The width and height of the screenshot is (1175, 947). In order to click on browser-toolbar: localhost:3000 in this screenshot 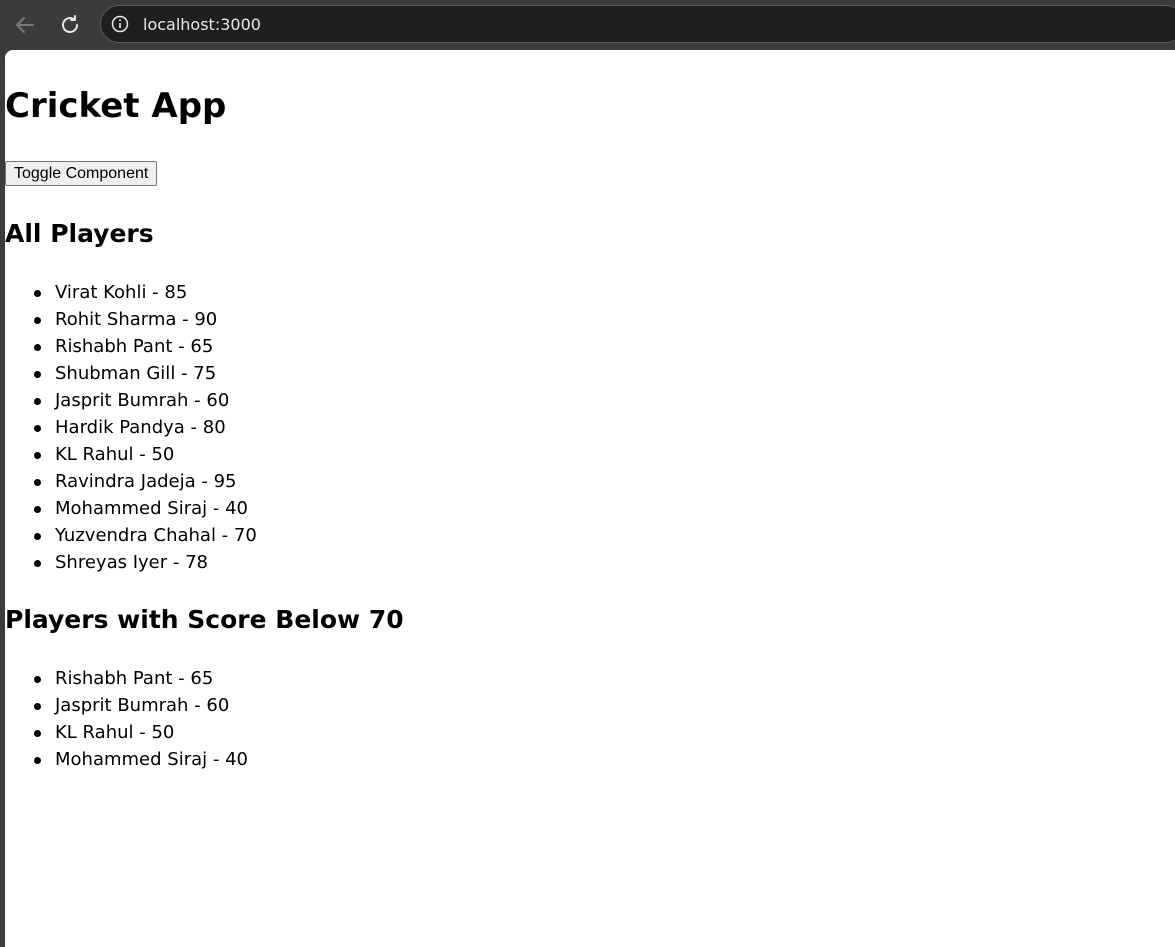, I will do `click(587, 25)`.